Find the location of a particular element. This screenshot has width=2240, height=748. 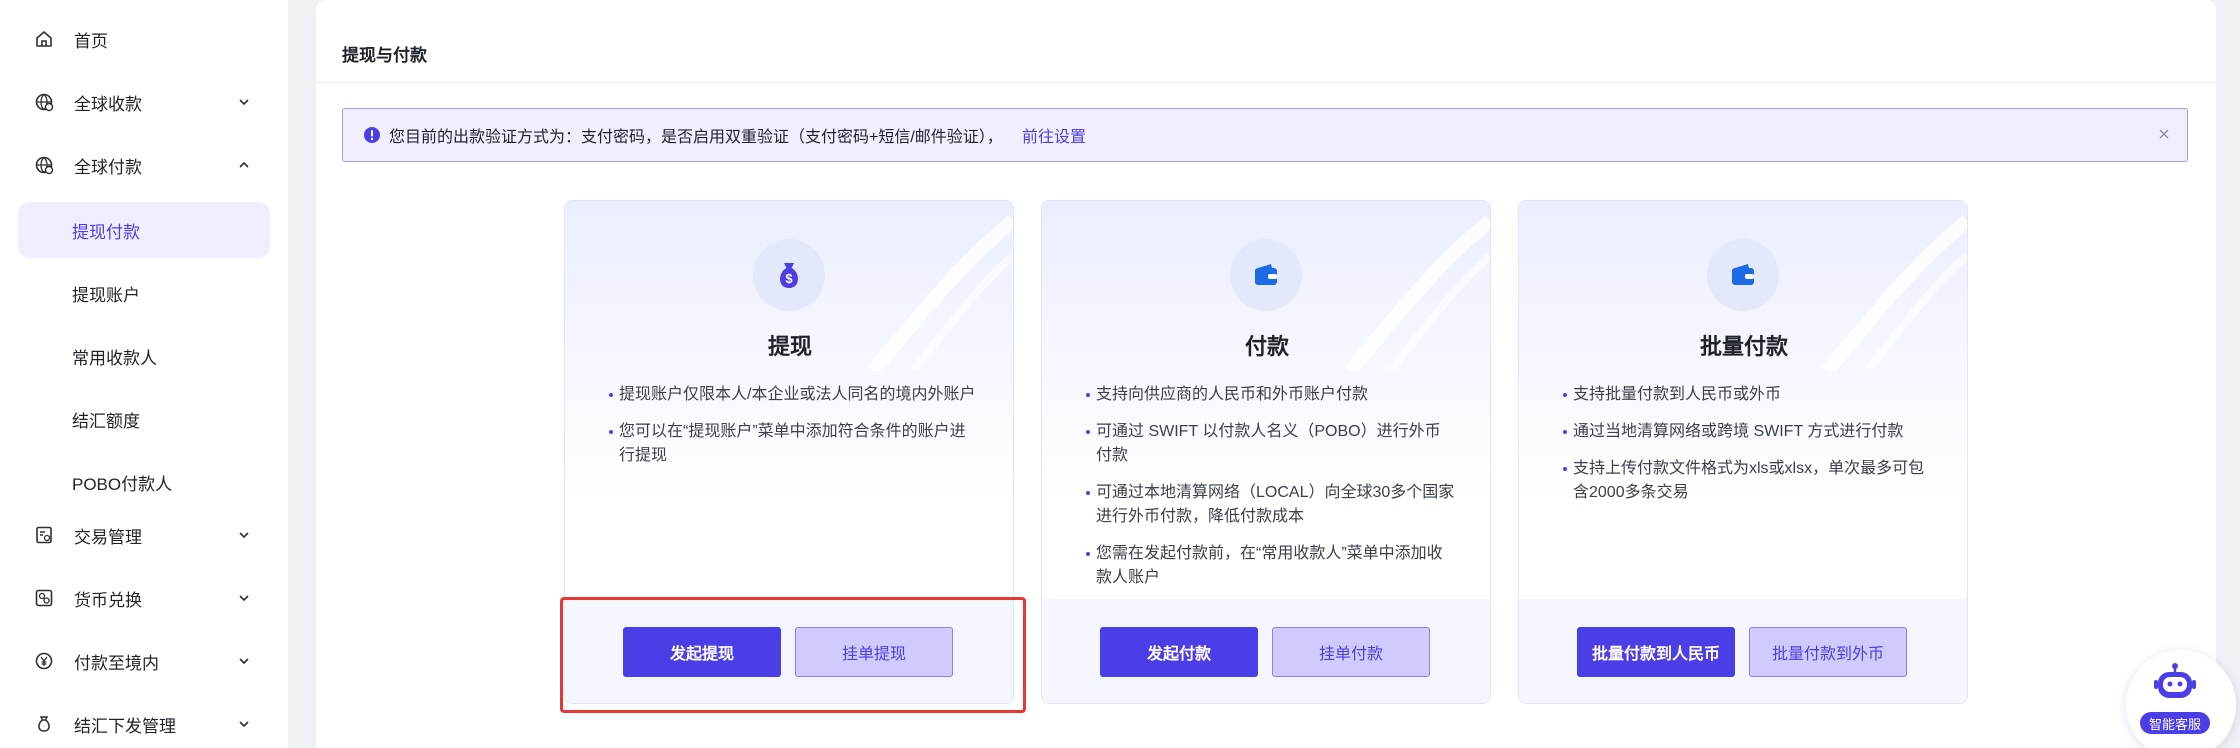

list-item: 您可以在“提现账户”菜单中添加符合条件的账户进行提现 is located at coordinates (794, 444).